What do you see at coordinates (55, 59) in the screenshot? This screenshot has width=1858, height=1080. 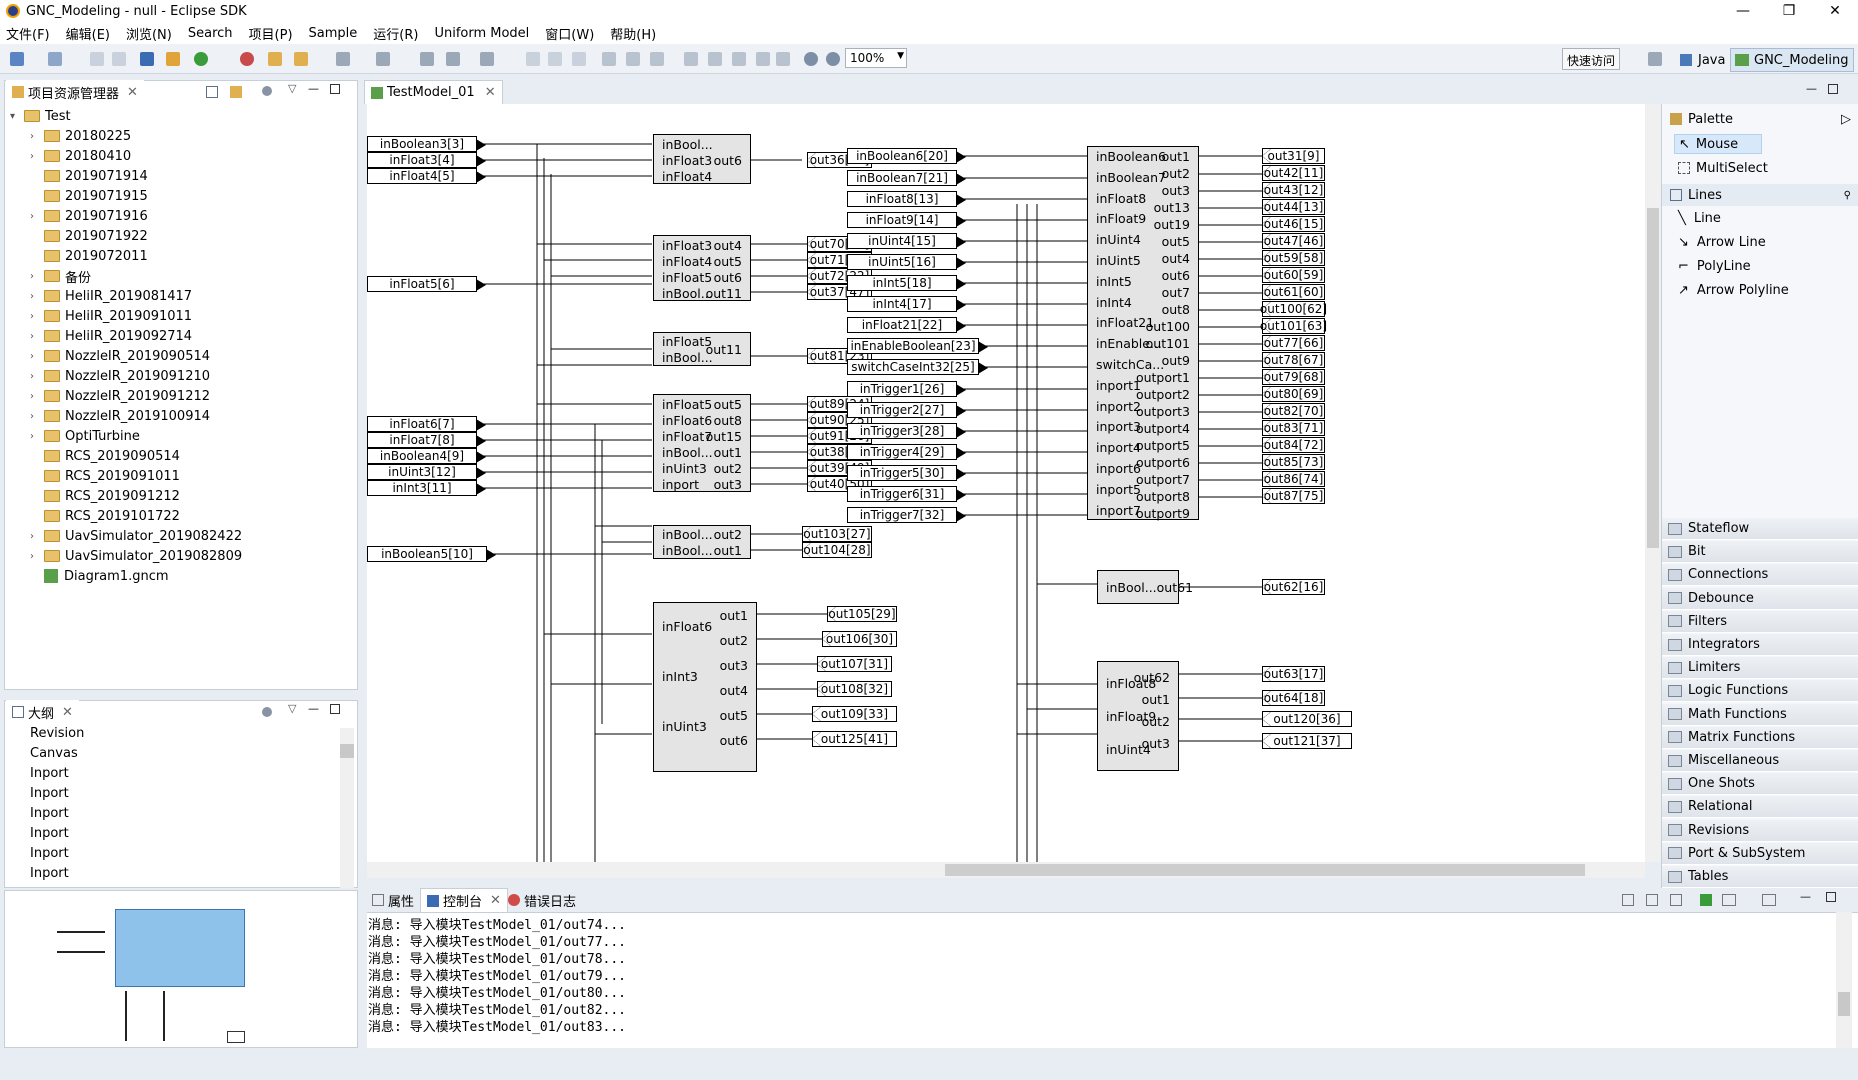 I see `new-file-icon` at bounding box center [55, 59].